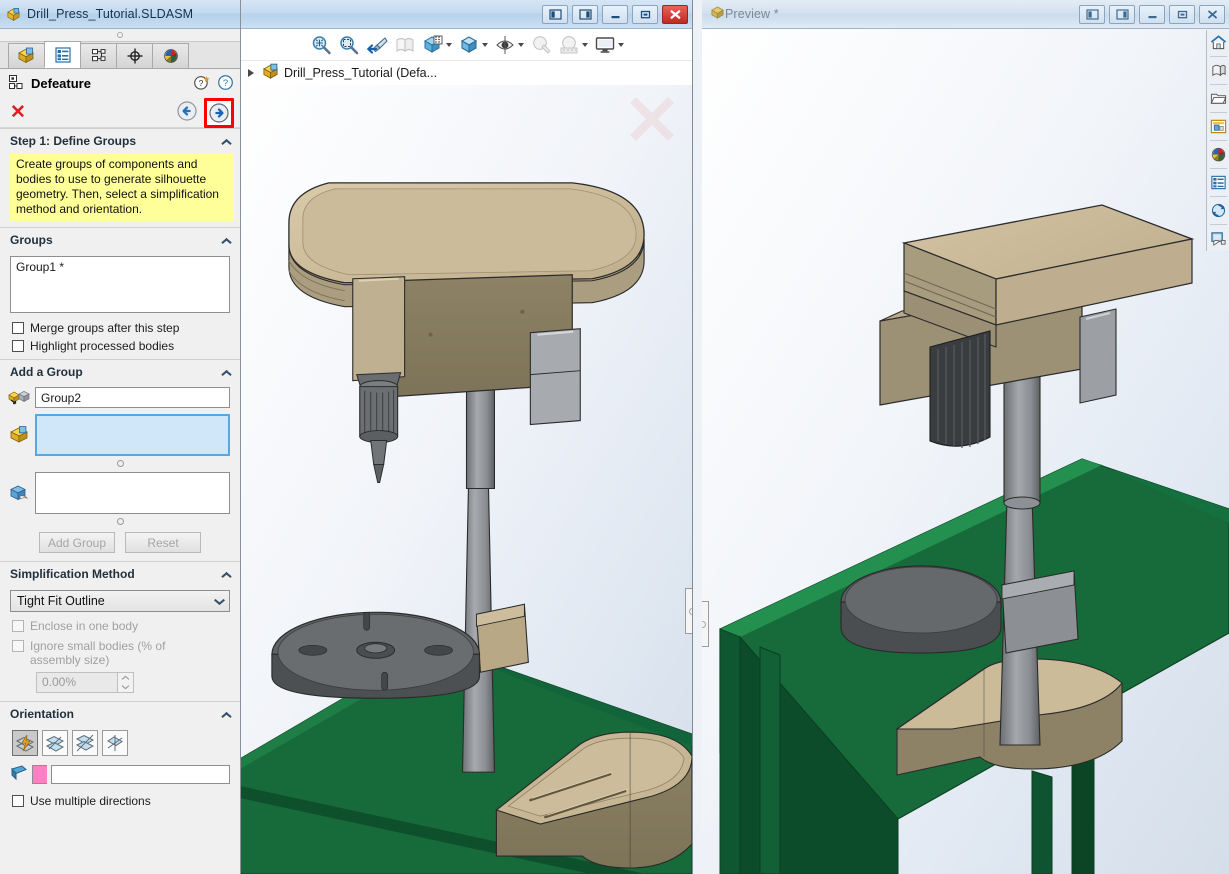 The height and width of the screenshot is (874, 1229). What do you see at coordinates (609, 45) in the screenshot?
I see `view-settings-icon` at bounding box center [609, 45].